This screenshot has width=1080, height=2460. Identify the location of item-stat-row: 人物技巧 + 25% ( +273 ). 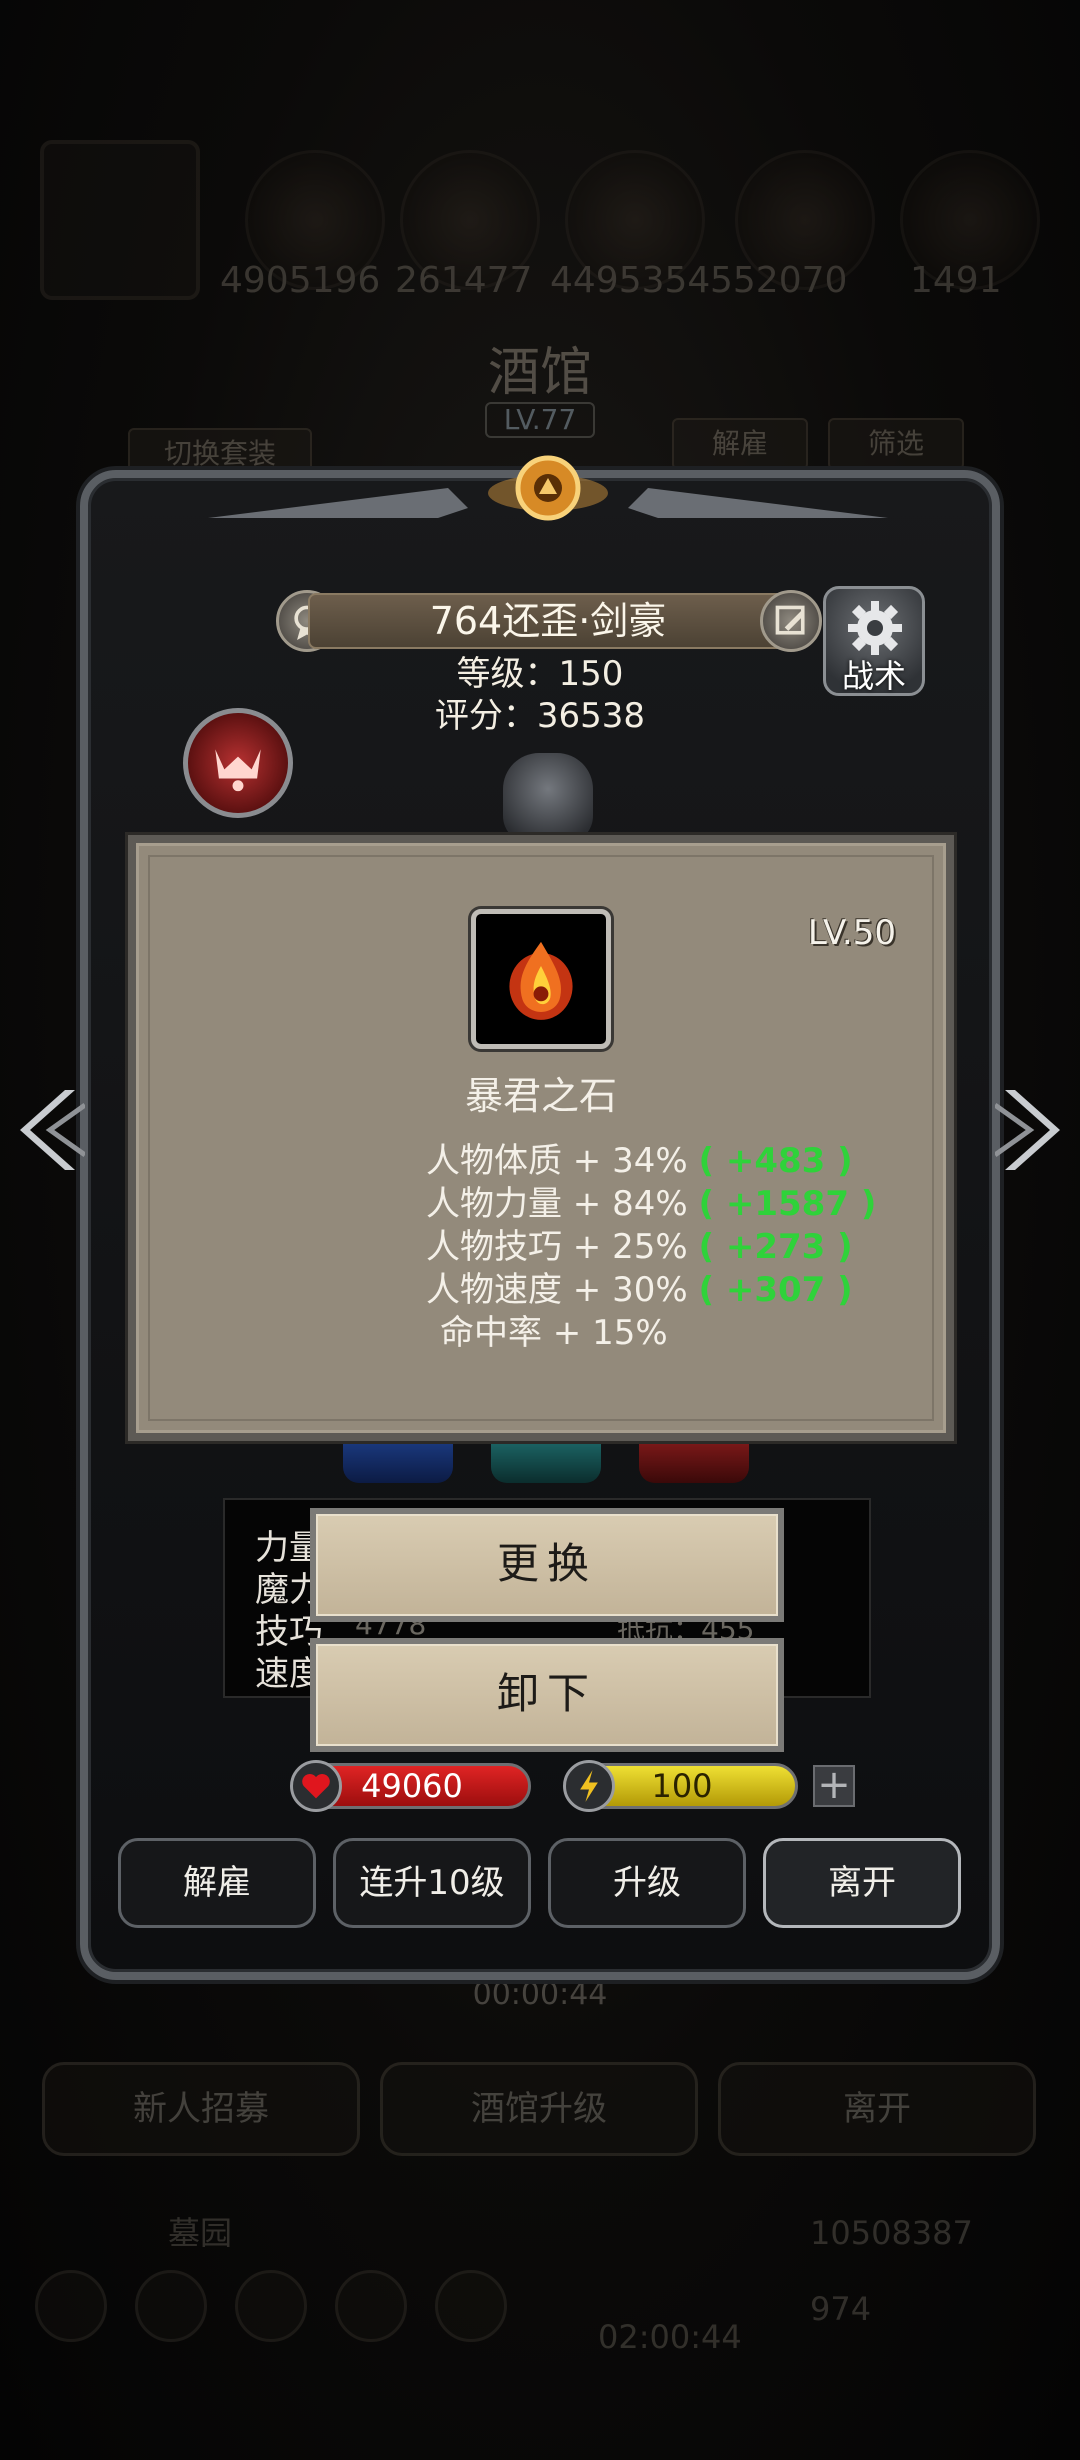
(639, 1243).